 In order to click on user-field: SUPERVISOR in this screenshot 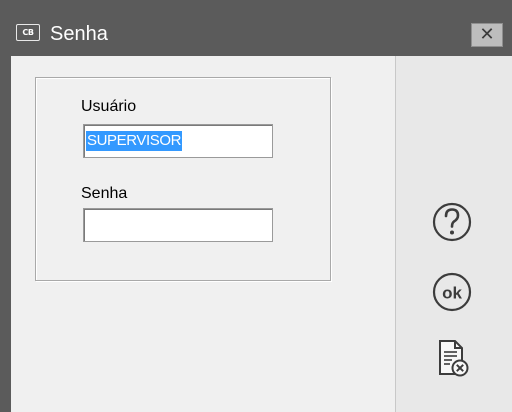, I will do `click(178, 141)`.